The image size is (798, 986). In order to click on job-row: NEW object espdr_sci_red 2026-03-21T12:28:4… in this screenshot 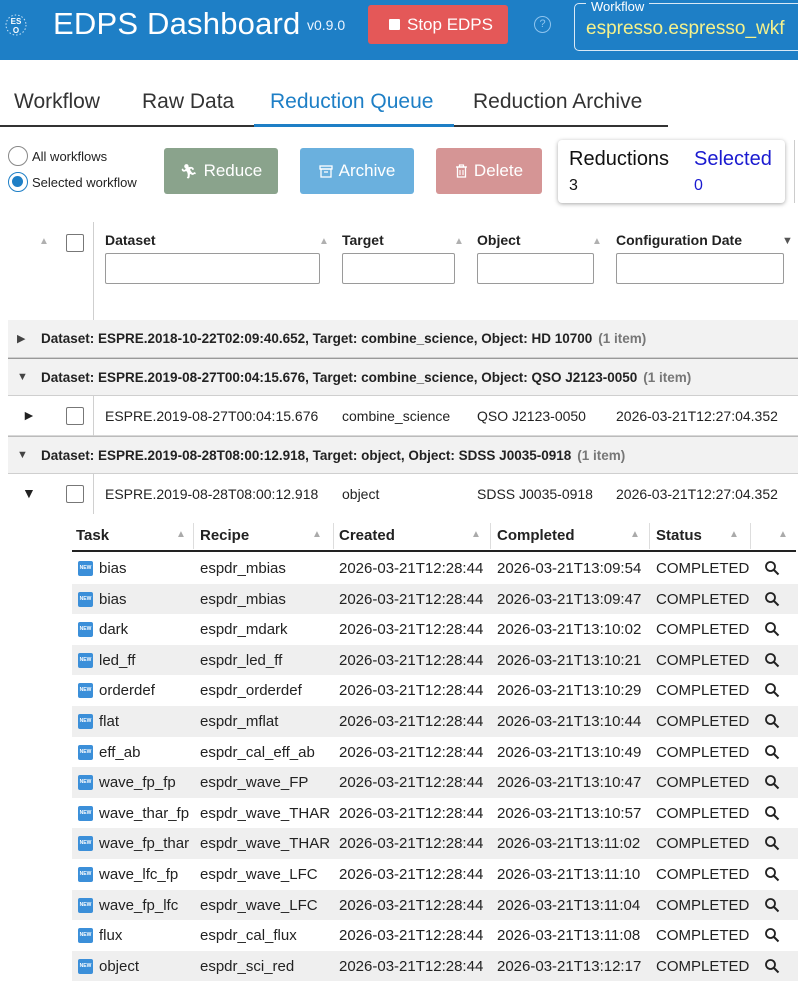, I will do `click(435, 966)`.